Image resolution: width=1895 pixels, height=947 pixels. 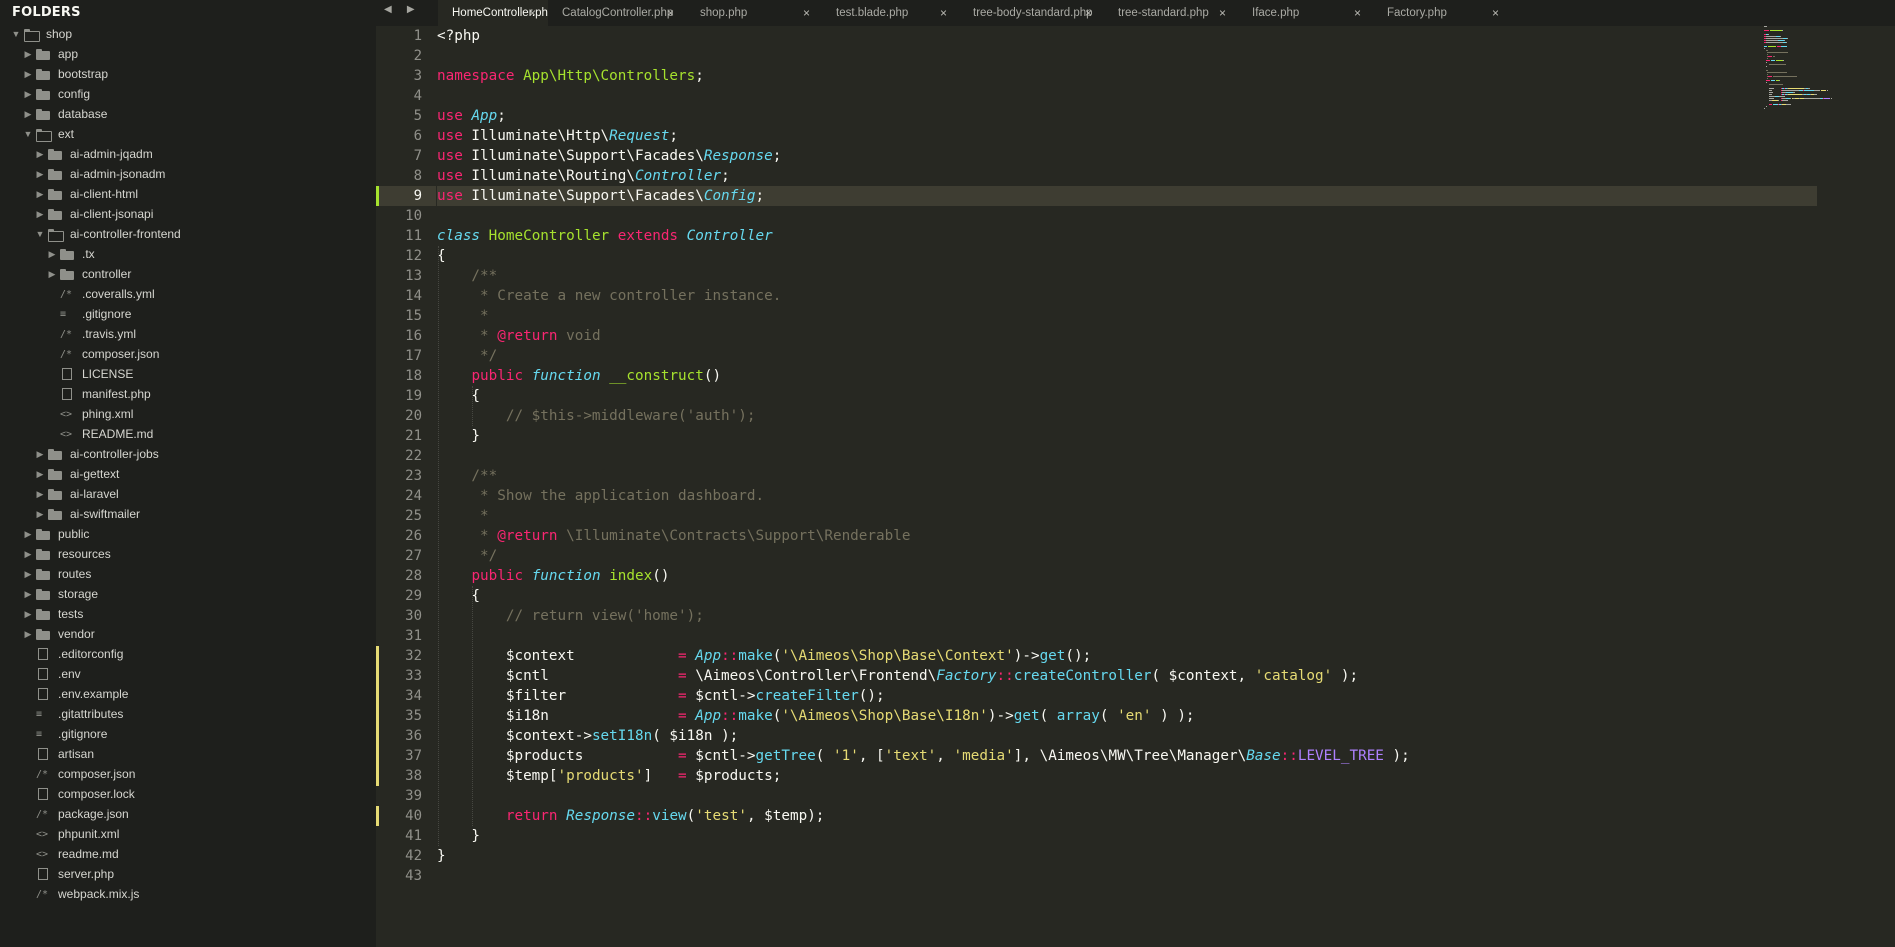 I want to click on code-line: class HomeController extends Controller, so click(x=1127, y=236).